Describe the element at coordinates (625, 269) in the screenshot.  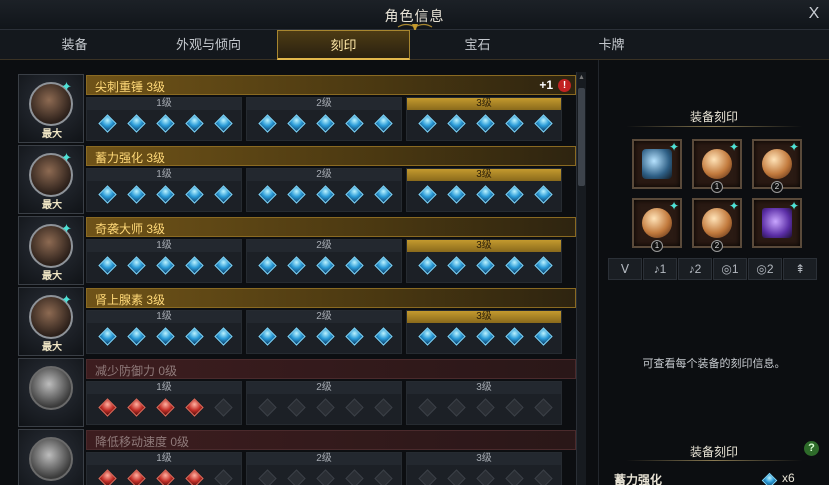
I see `filter-icon: ᐯ` at that location.